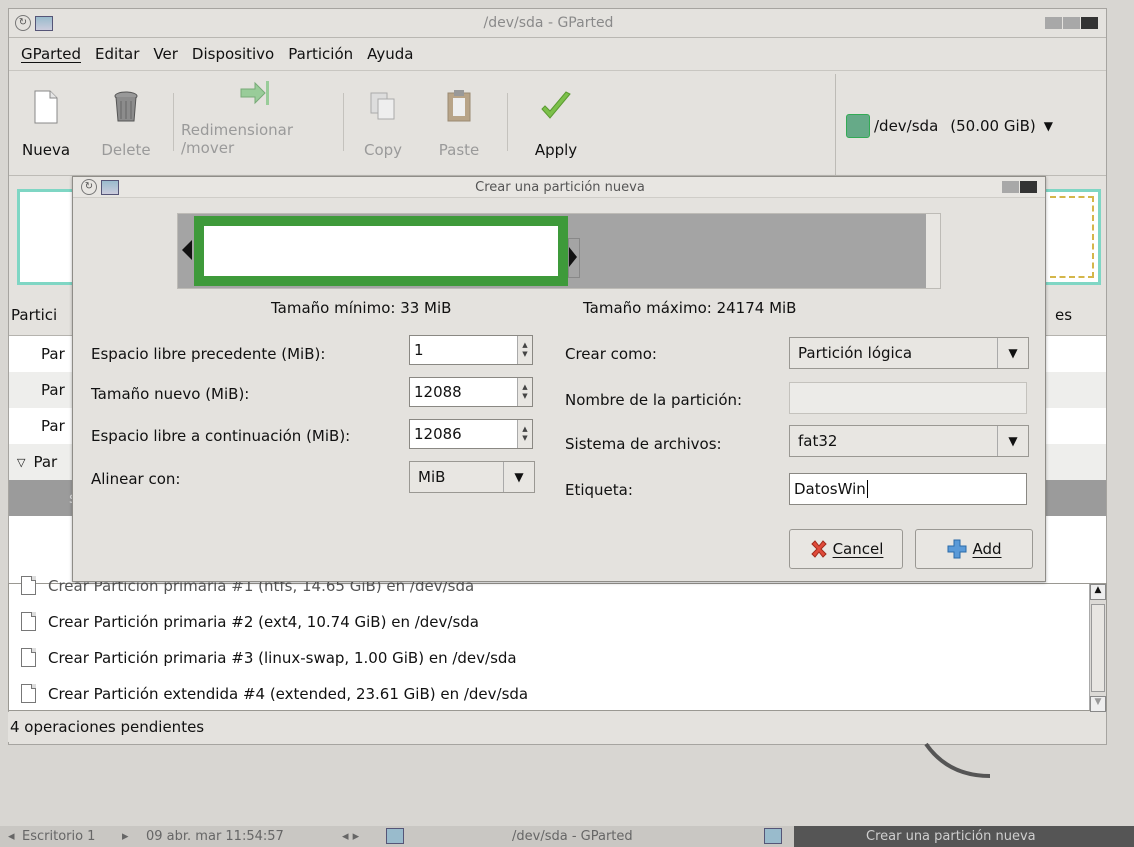  Describe the element at coordinates (117, 54) in the screenshot. I see `menu-editar: Editar` at that location.